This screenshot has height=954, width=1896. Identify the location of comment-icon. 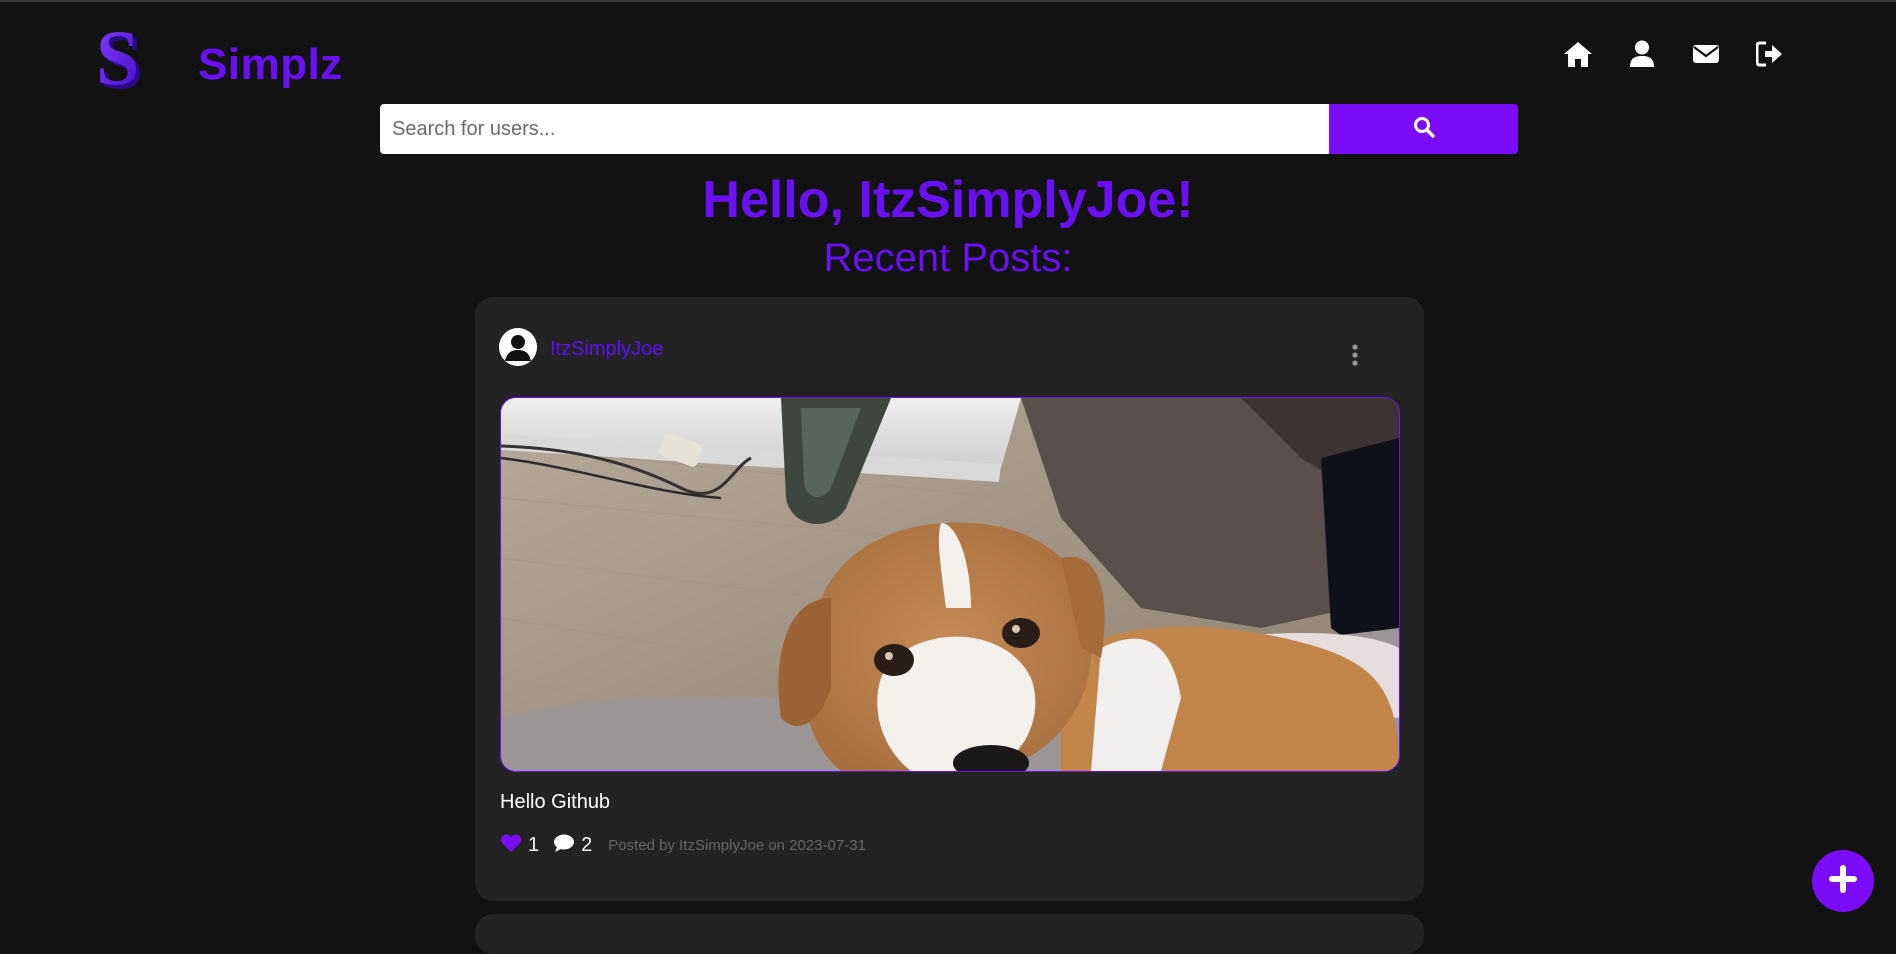
(564, 845).